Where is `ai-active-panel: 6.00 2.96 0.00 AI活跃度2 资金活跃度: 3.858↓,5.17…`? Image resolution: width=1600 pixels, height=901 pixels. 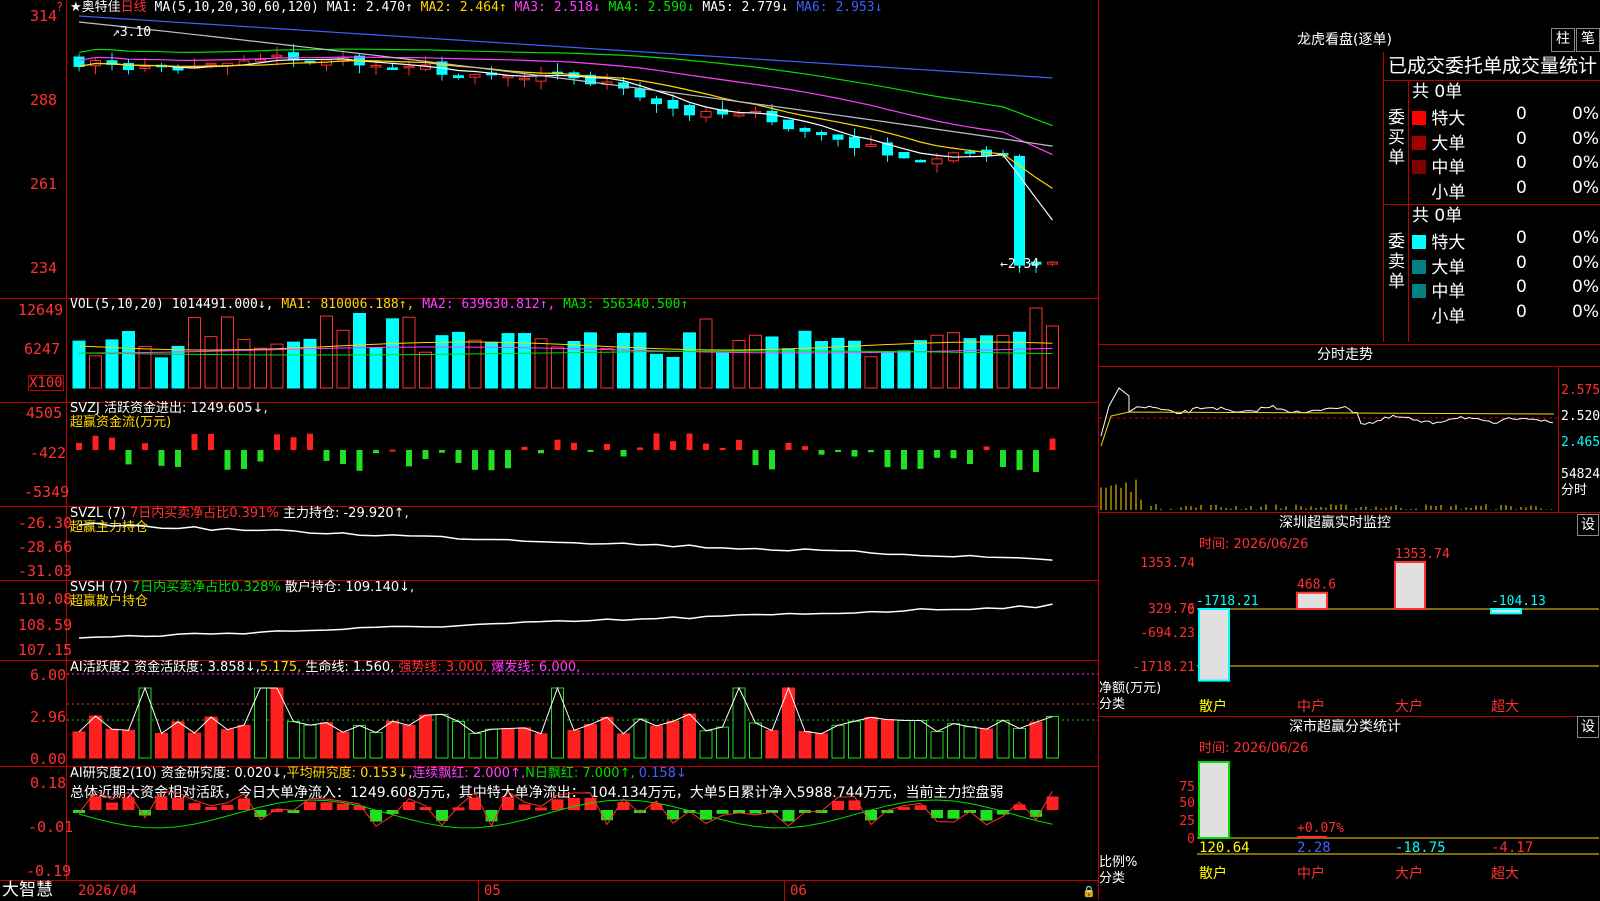 ai-active-panel: 6.00 2.96 0.00 AI活跃度2 资金活跃度: 3.858↓,5.17… is located at coordinates (549, 713).